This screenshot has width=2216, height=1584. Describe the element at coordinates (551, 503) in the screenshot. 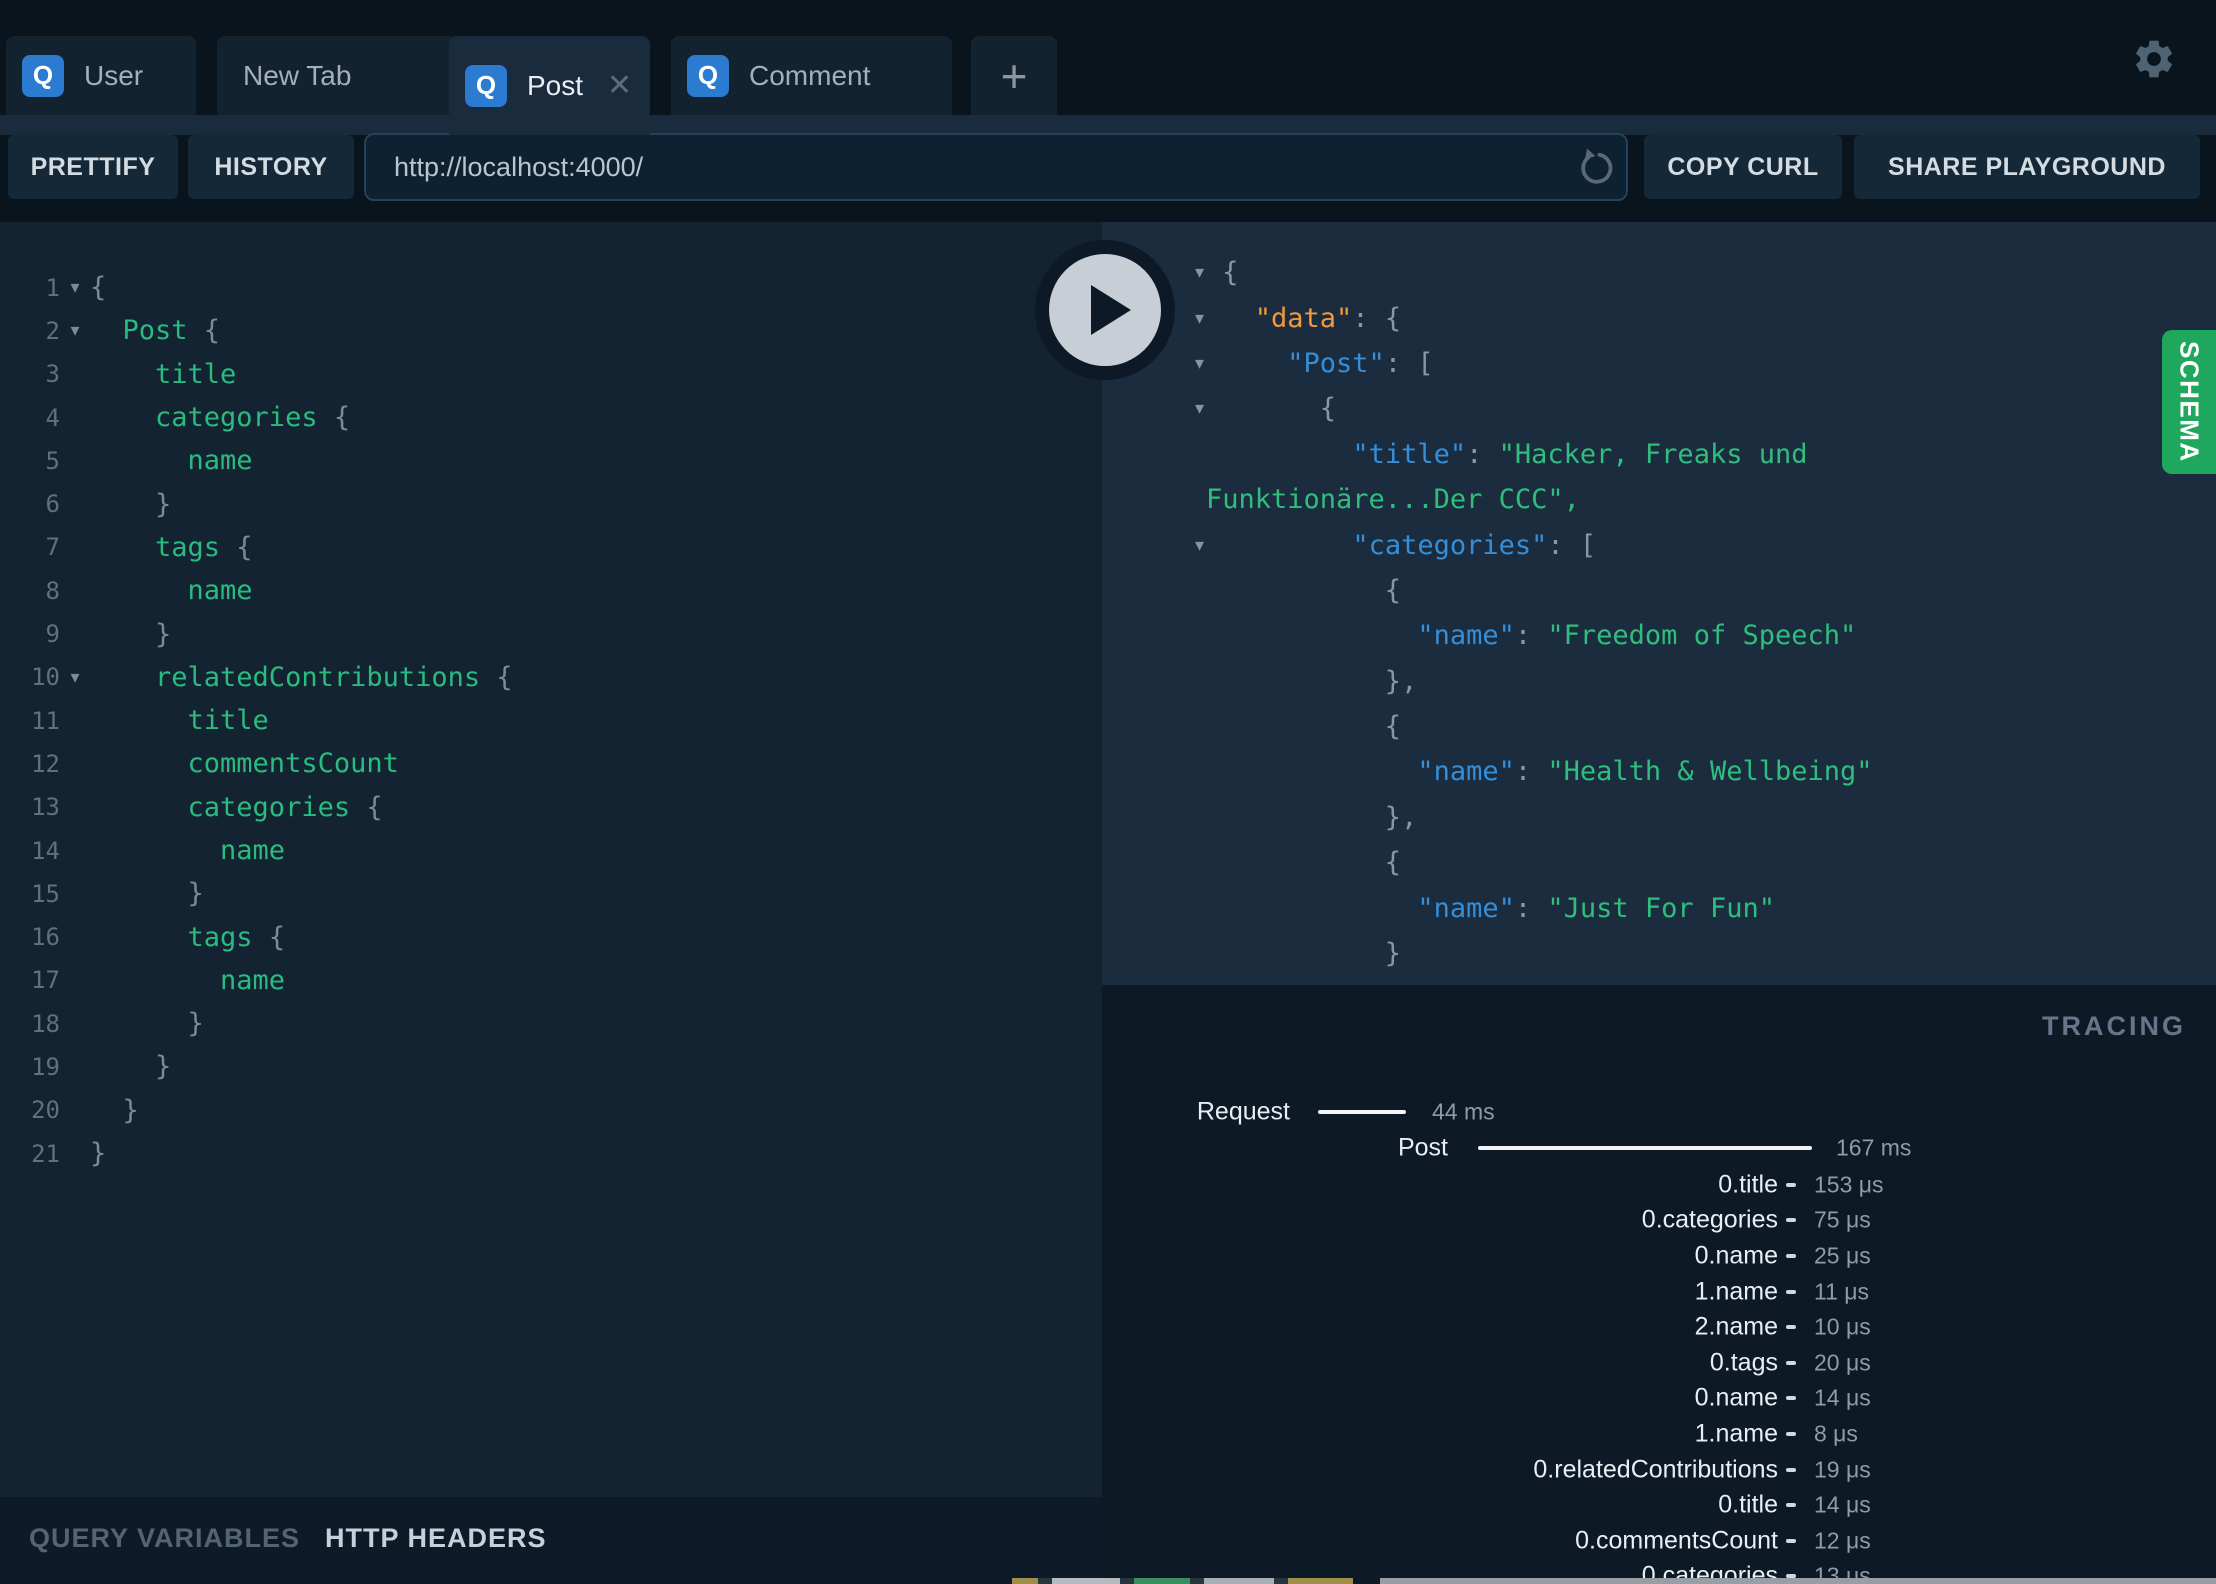

I see `editor-line: 6 }` at that location.